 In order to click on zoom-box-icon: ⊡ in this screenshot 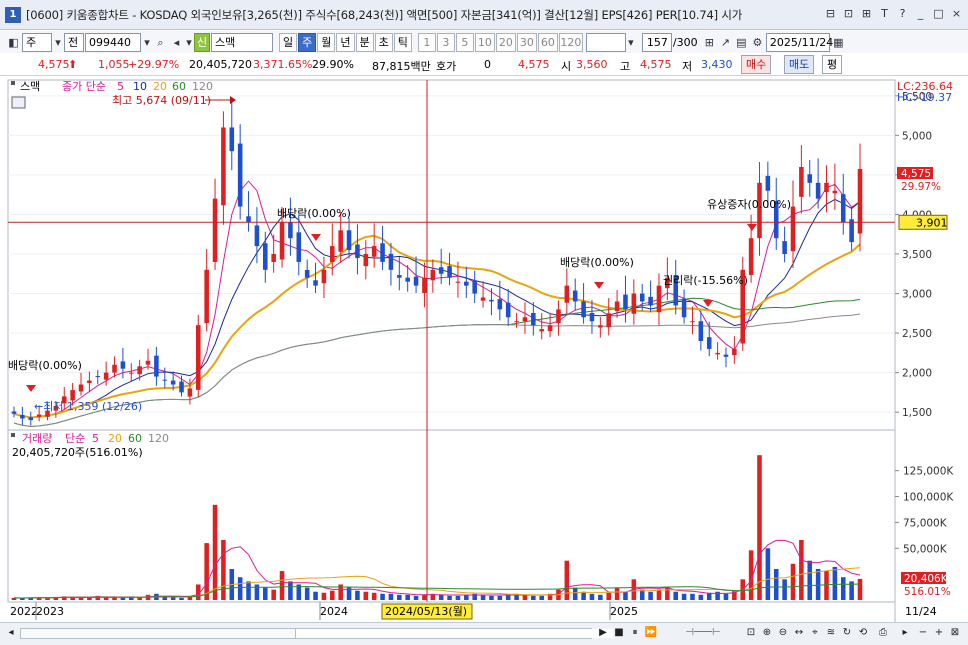, I will do `click(751, 633)`.